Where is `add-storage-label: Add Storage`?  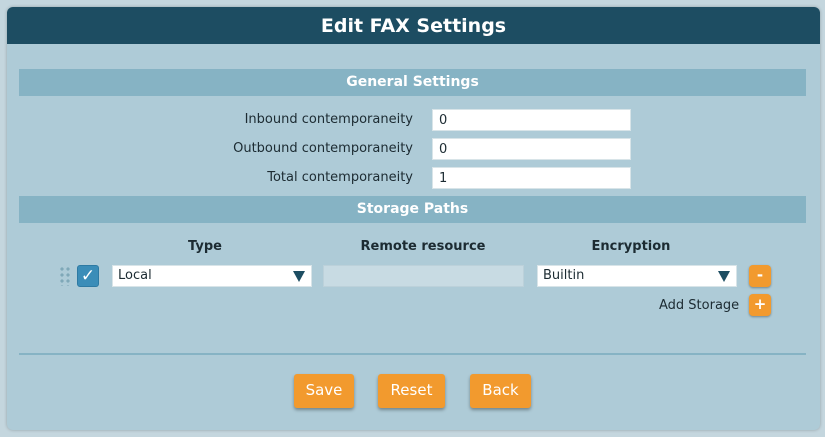 add-storage-label: Add Storage is located at coordinates (699, 305).